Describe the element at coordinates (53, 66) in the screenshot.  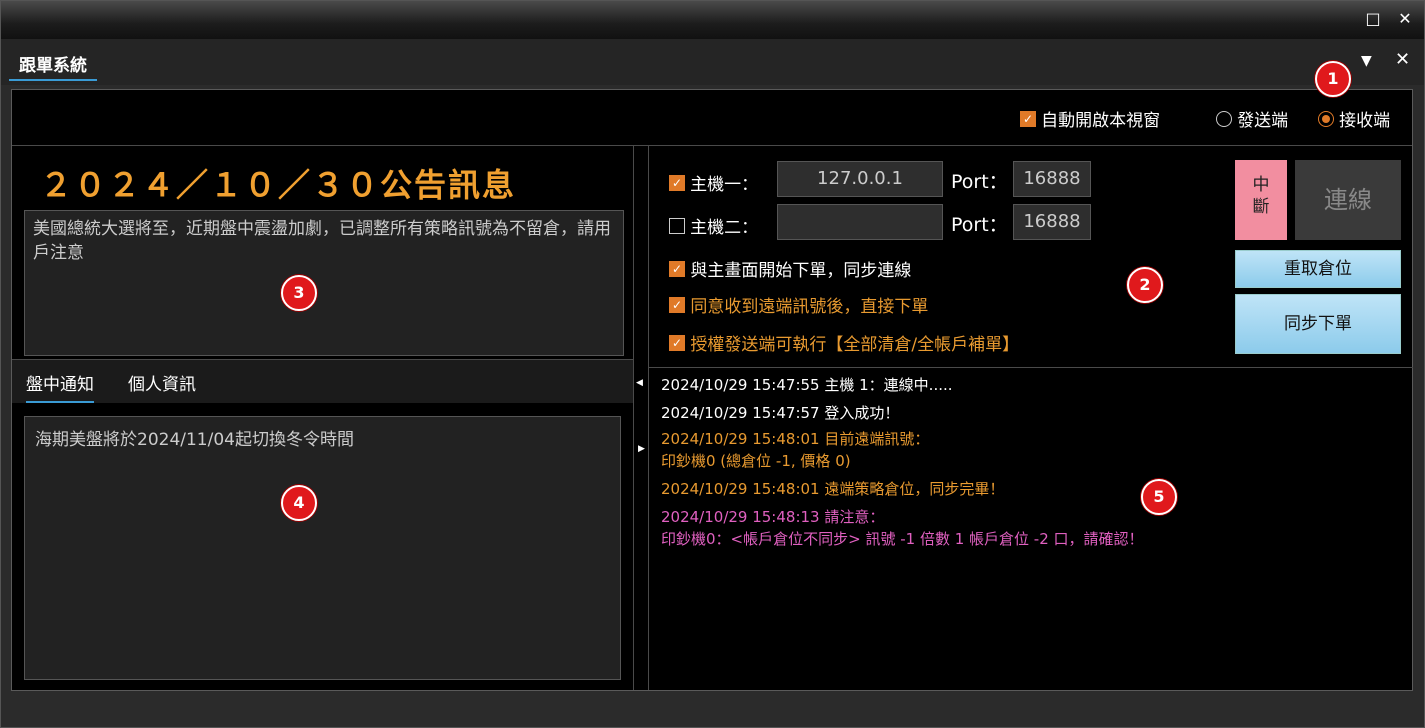
I see `tab-copy-trading: 跟單系統` at that location.